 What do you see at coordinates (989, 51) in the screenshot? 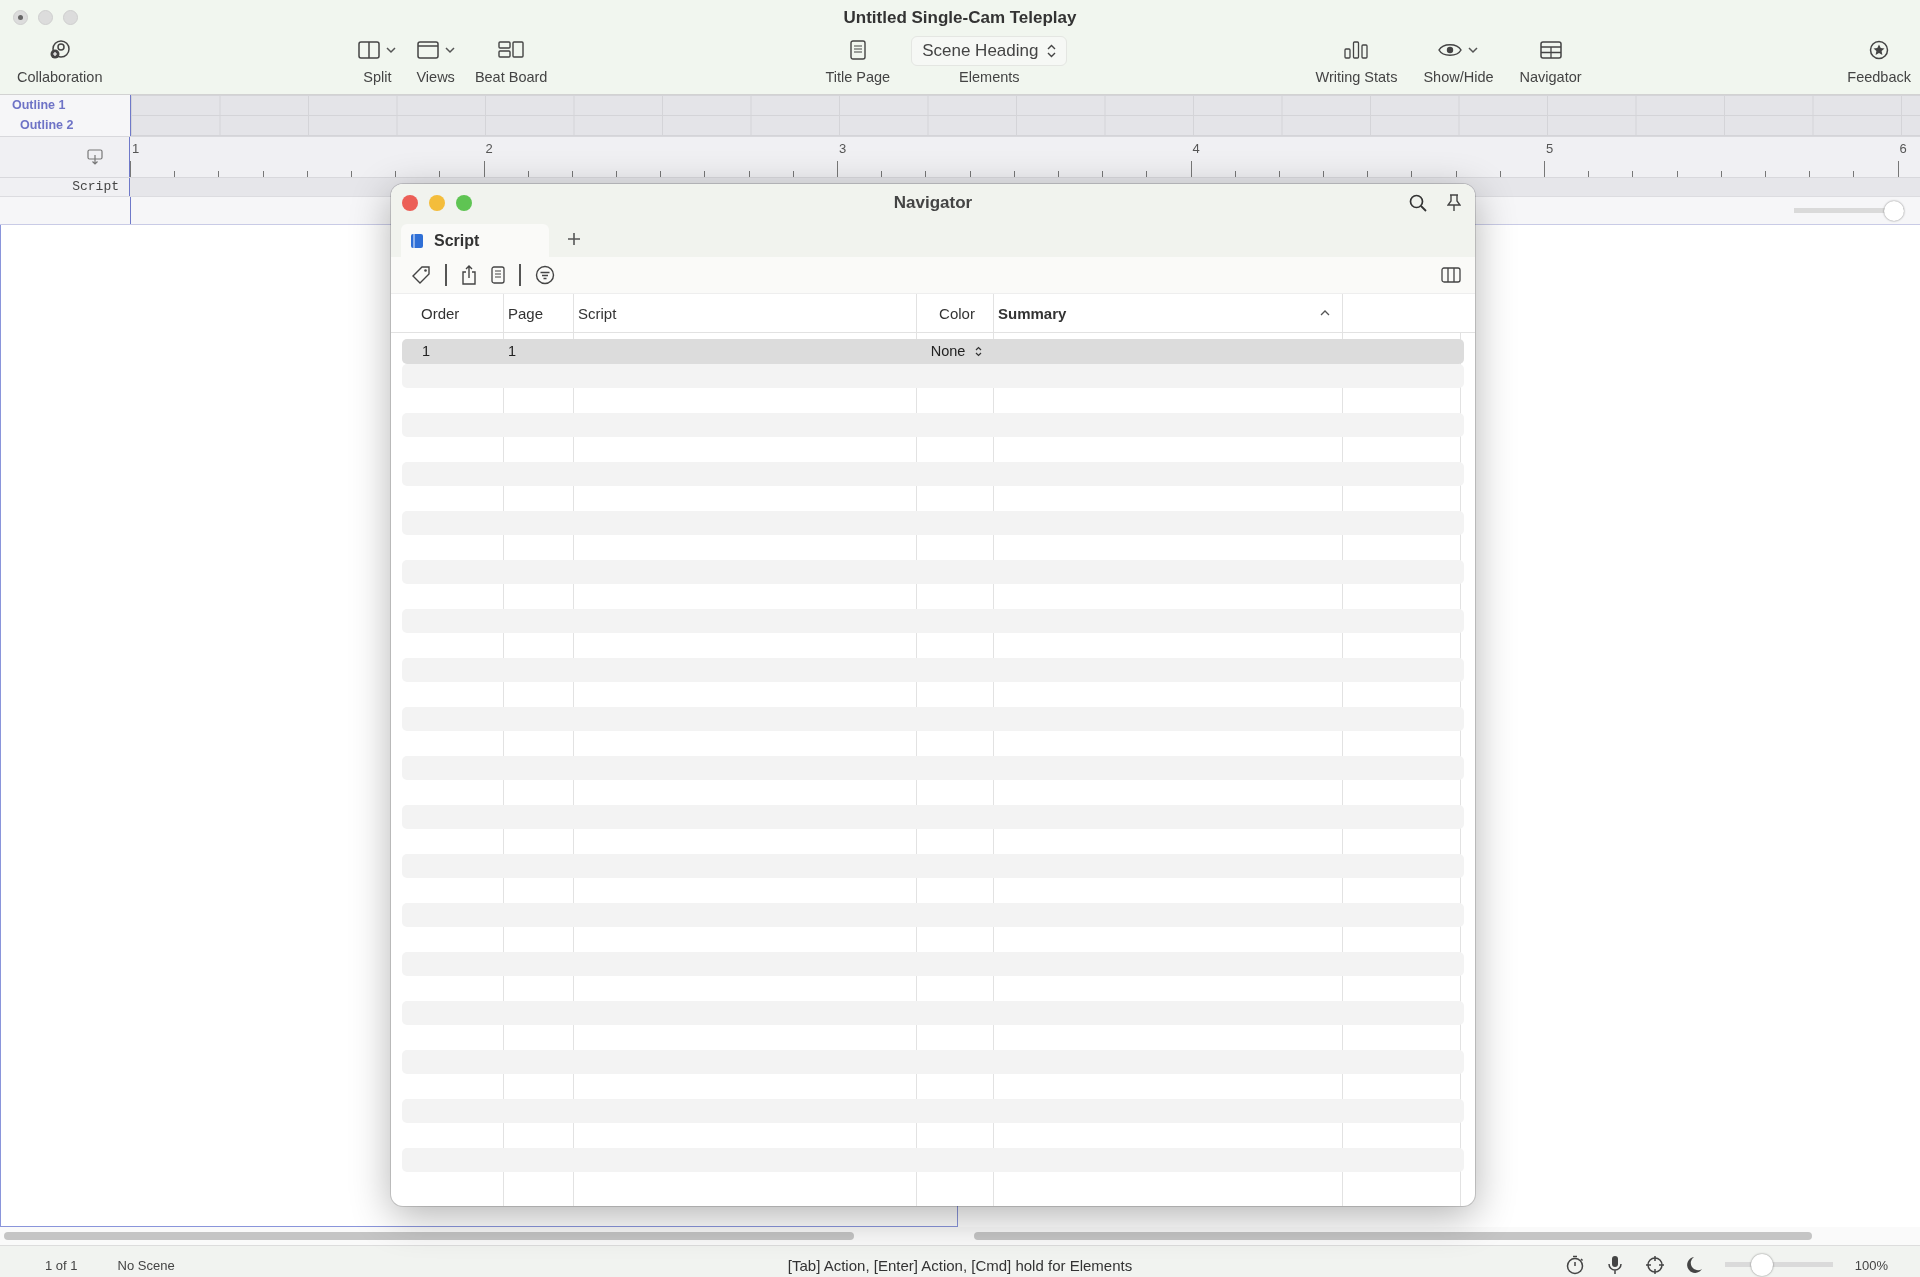
I see `element-dropdown: Scene Heading` at bounding box center [989, 51].